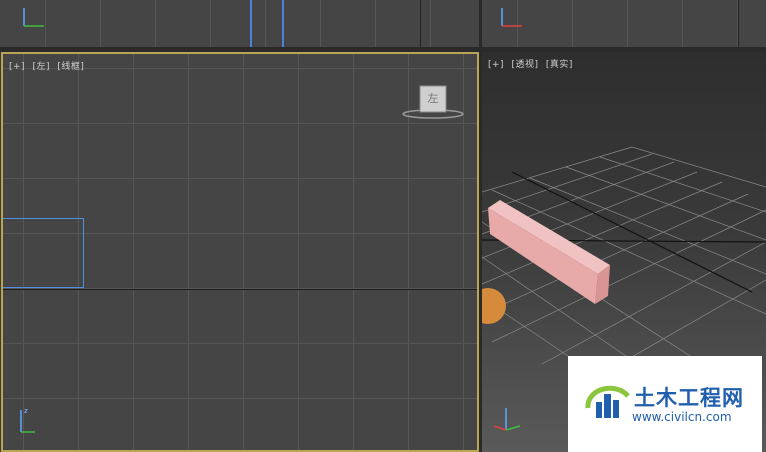 Image resolution: width=766 pixels, height=452 pixels. What do you see at coordinates (494, 306) in the screenshot?
I see `sphere-object` at bounding box center [494, 306].